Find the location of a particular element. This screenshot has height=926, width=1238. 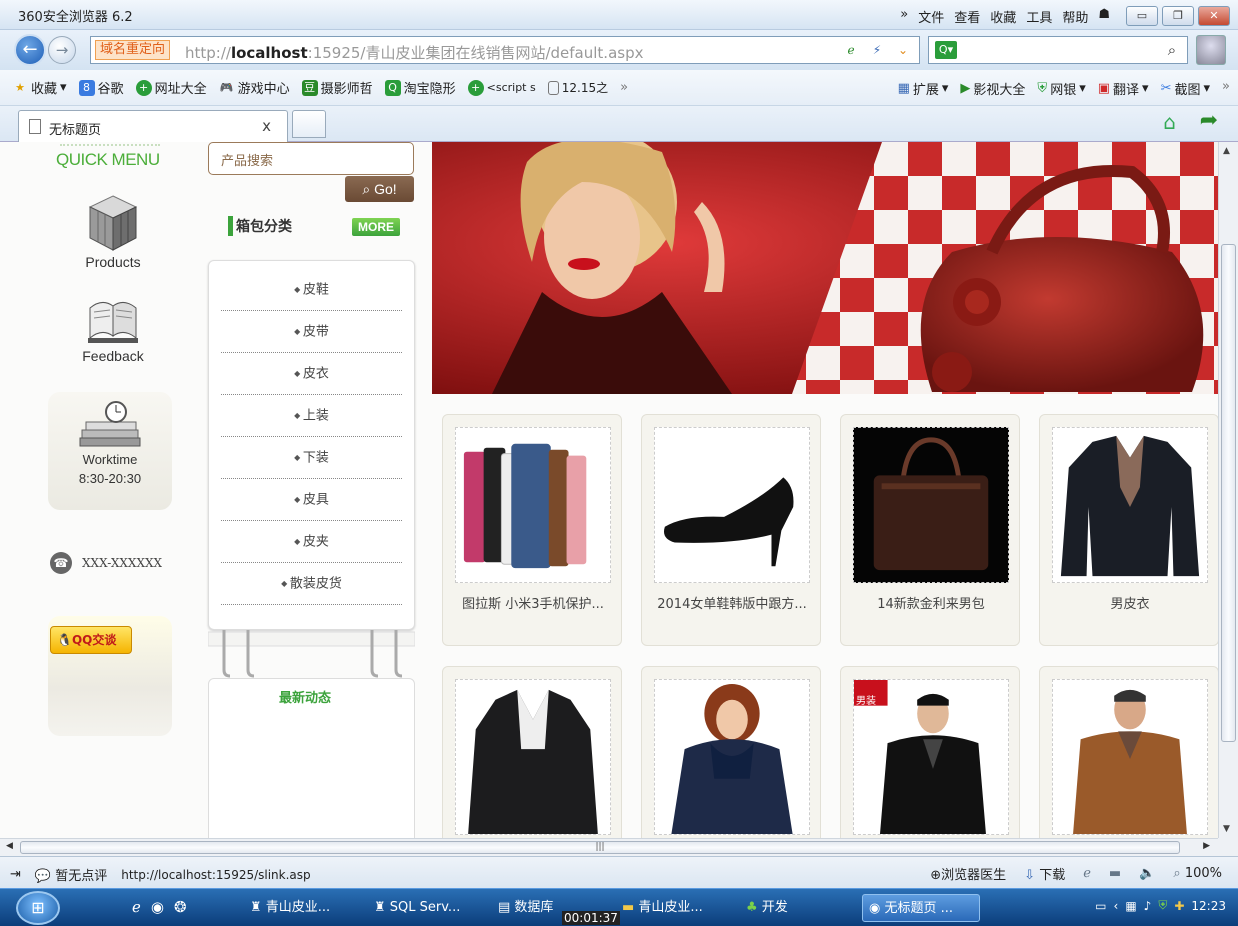

category-item: 散装皮货 is located at coordinates (311, 584).